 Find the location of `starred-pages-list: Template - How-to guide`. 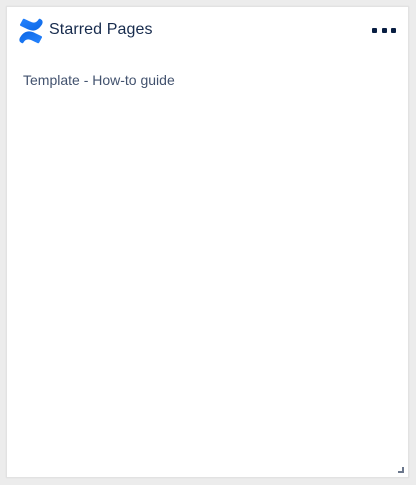

starred-pages-list: Template - How-to guide is located at coordinates (207, 80).